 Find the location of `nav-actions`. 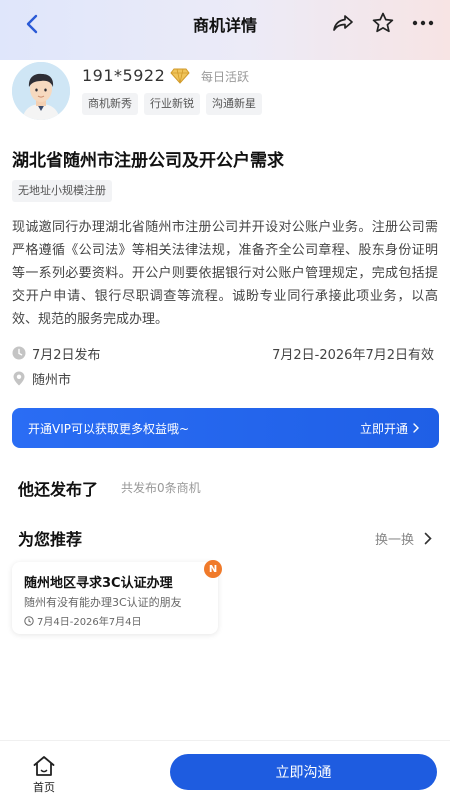

nav-actions is located at coordinates (383, 23).